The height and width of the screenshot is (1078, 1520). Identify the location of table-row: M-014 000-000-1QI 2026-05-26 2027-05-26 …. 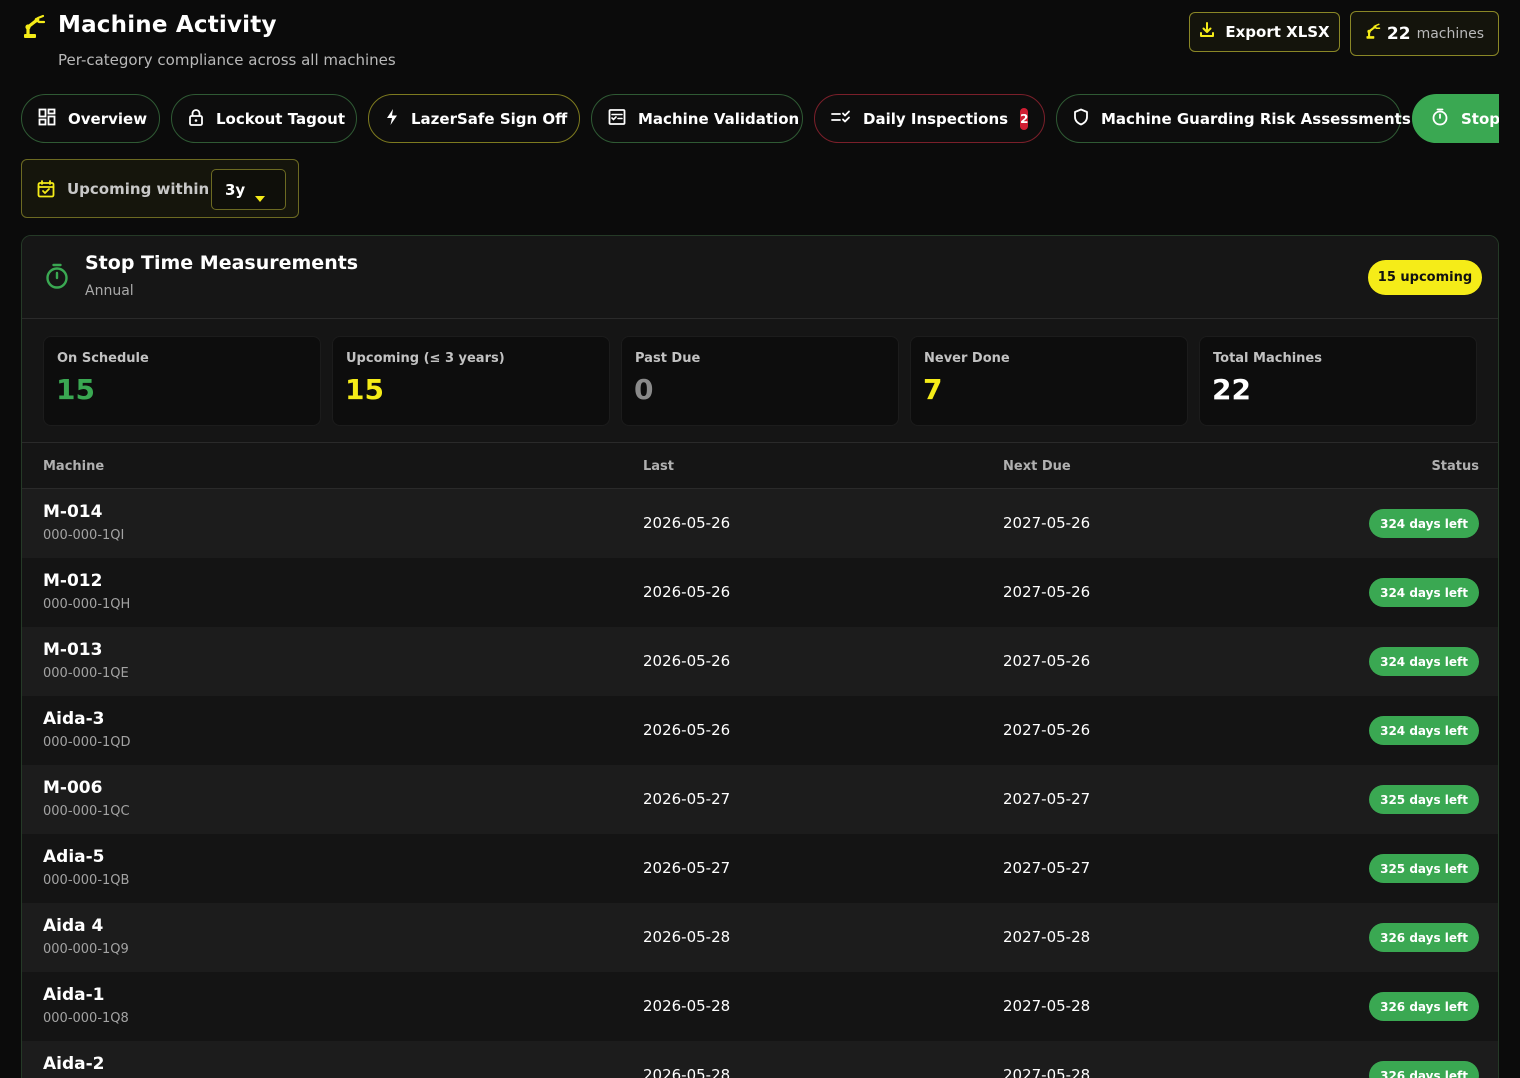
(760, 523).